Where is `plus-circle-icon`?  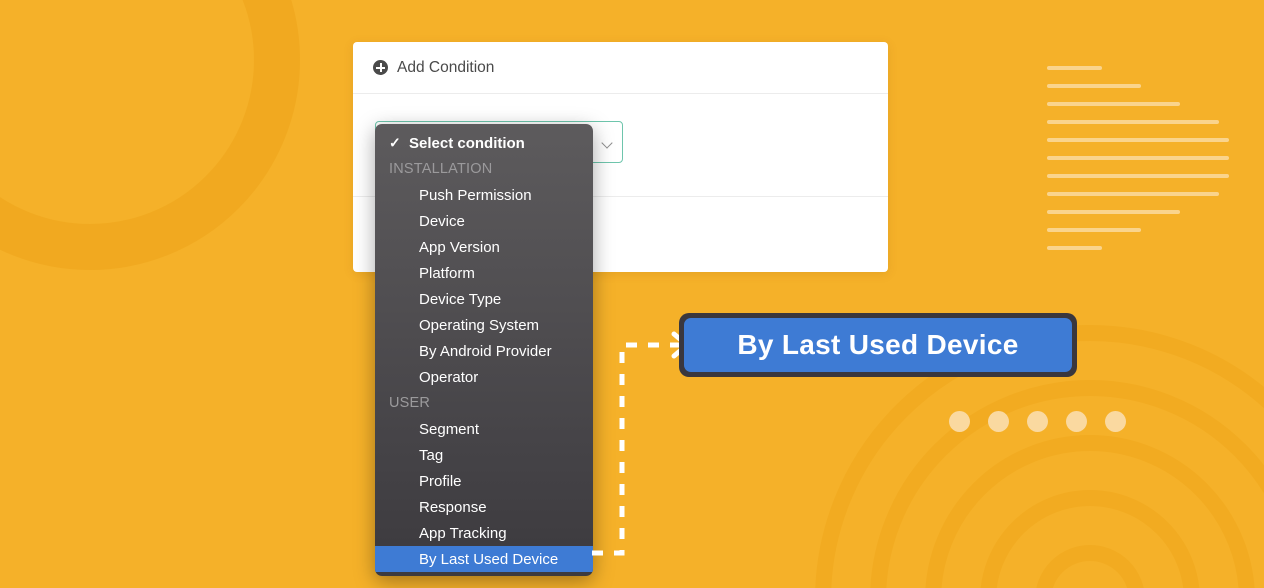
plus-circle-icon is located at coordinates (380, 67).